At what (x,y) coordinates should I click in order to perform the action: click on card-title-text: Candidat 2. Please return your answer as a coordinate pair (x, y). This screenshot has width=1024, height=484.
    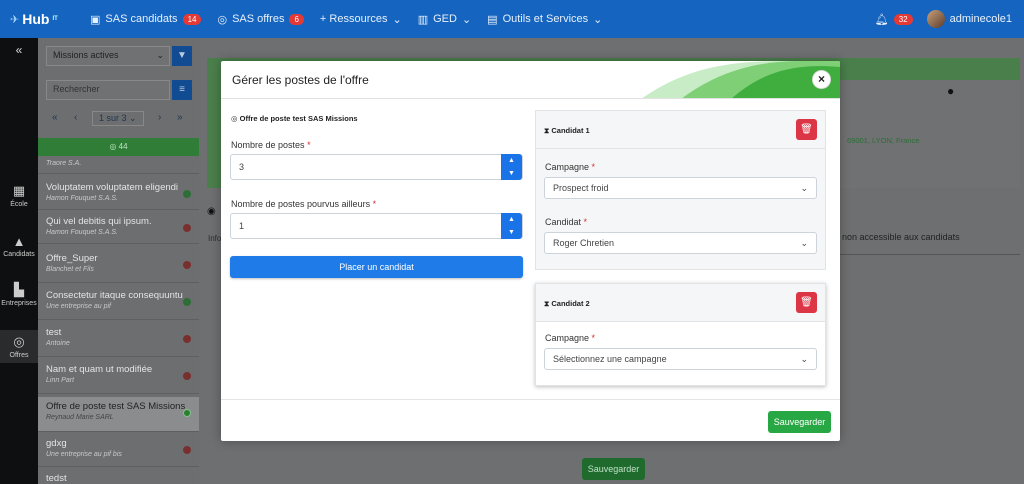
    Looking at the image, I should click on (570, 303).